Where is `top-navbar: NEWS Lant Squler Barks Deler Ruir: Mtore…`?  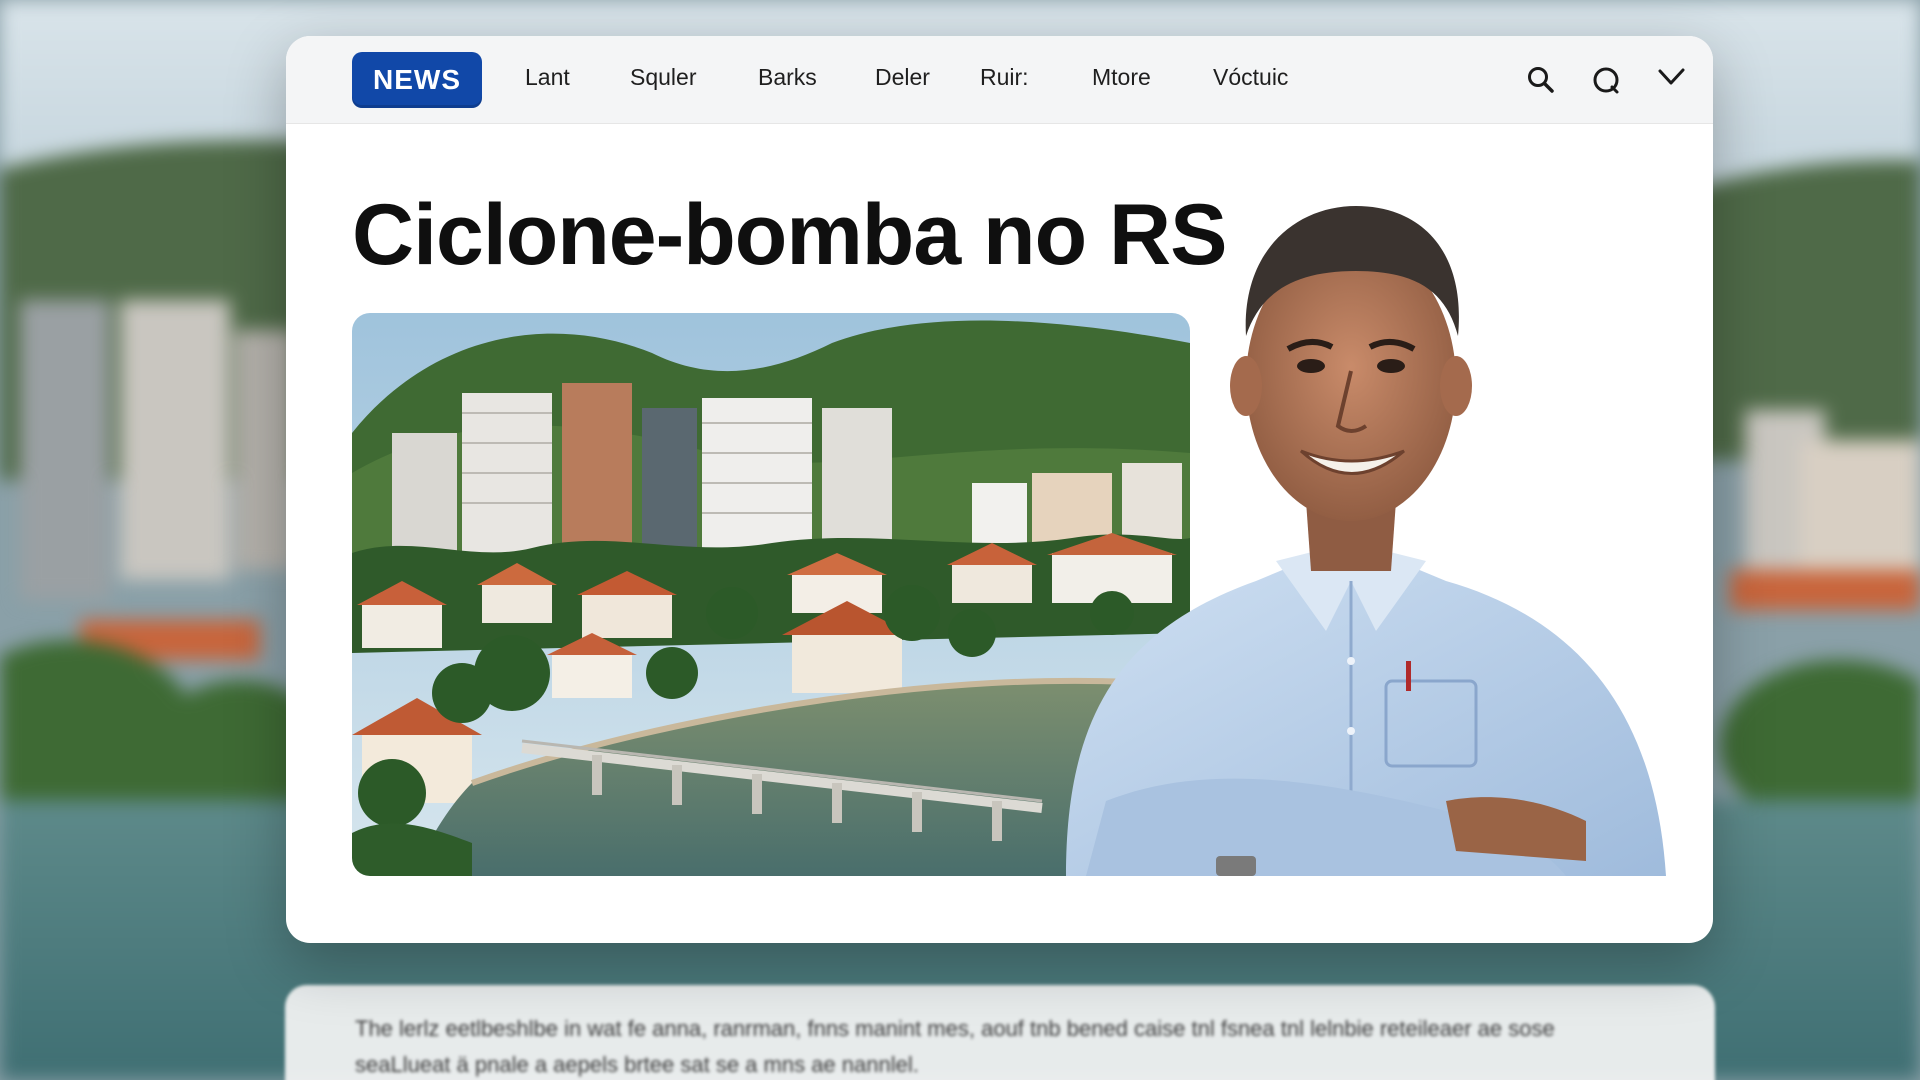
top-navbar: NEWS Lant Squler Barks Deler Ruir: Mtore… is located at coordinates (999, 80).